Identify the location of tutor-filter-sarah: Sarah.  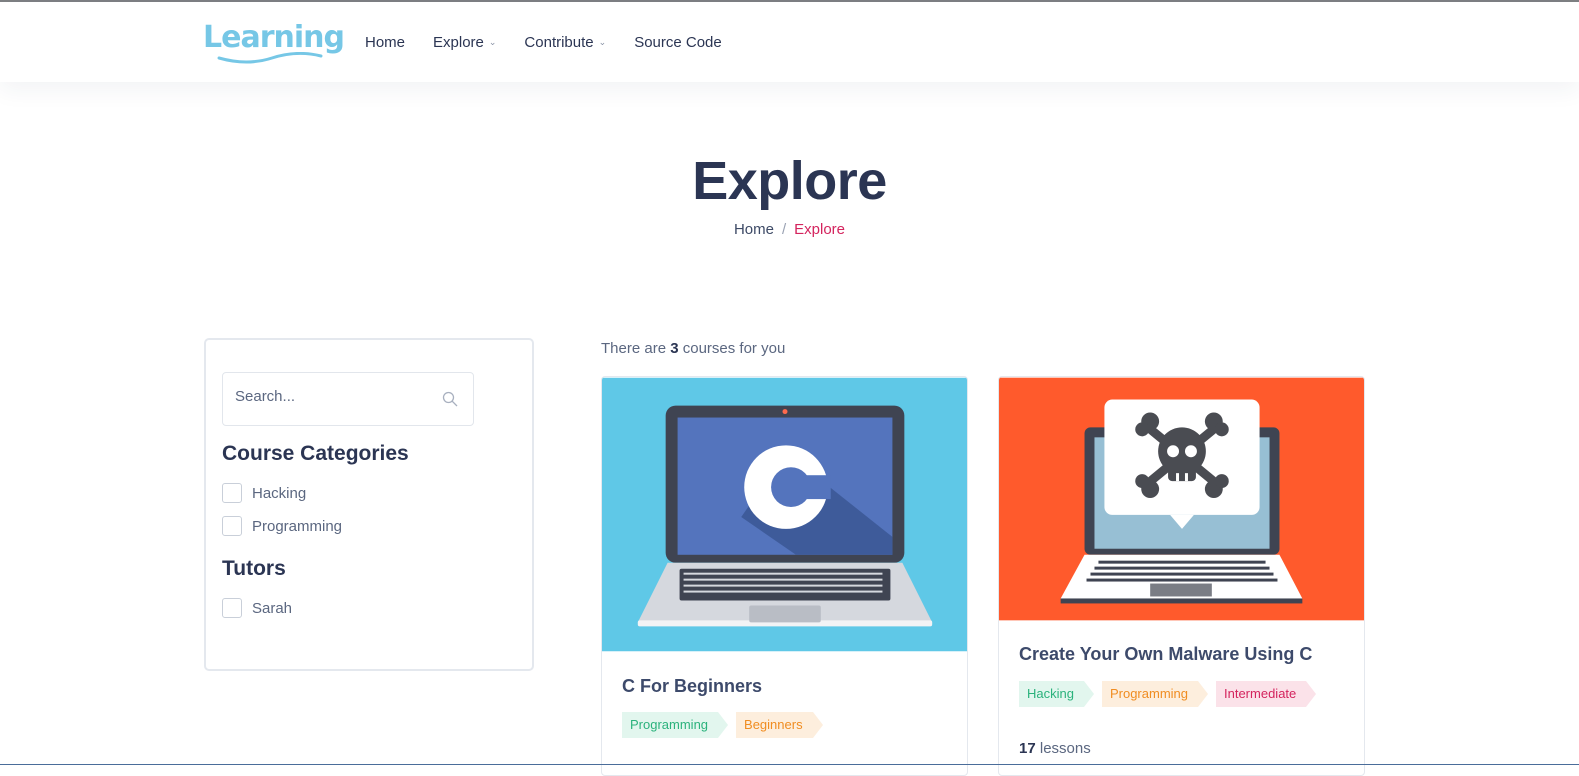
(257, 608).